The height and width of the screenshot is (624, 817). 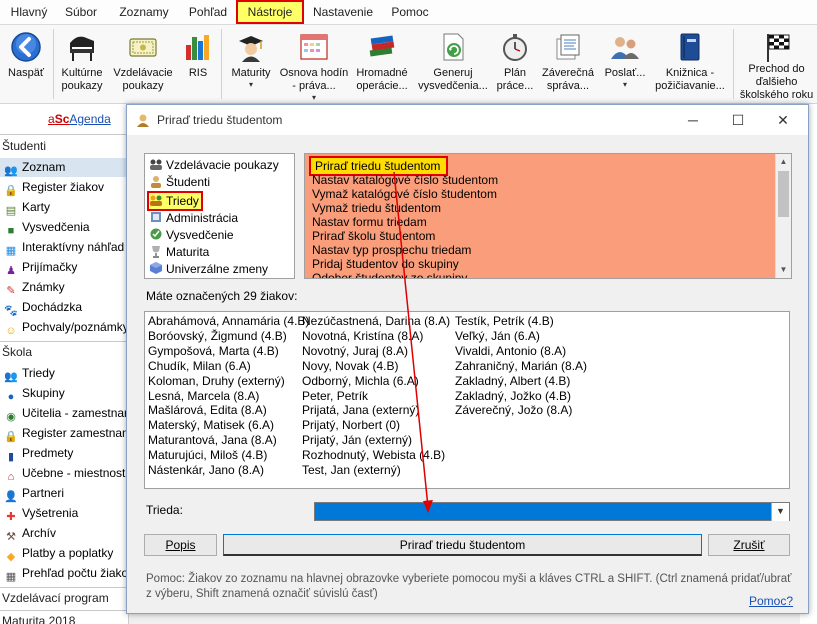 What do you see at coordinates (212, 440) in the screenshot?
I see `student-list-item: Maturantová, Jana (8.A)` at bounding box center [212, 440].